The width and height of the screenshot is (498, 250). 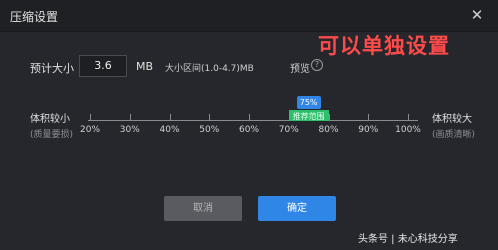 I want to click on slider-tick-label: 70%, so click(x=288, y=130).